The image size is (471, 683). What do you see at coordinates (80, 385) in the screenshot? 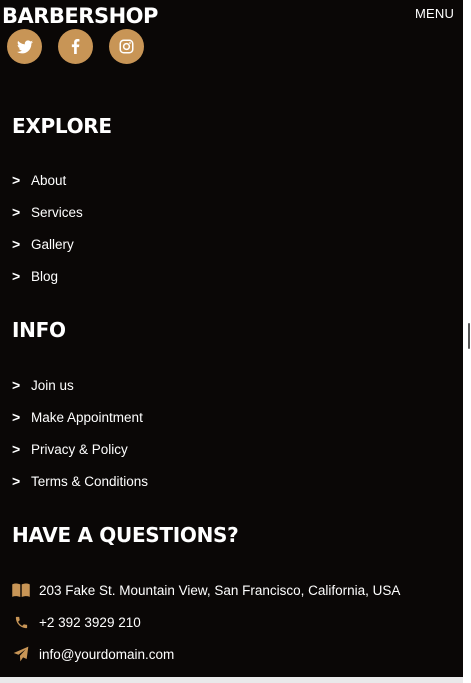
I see `info-link-join-us: > Join us` at bounding box center [80, 385].